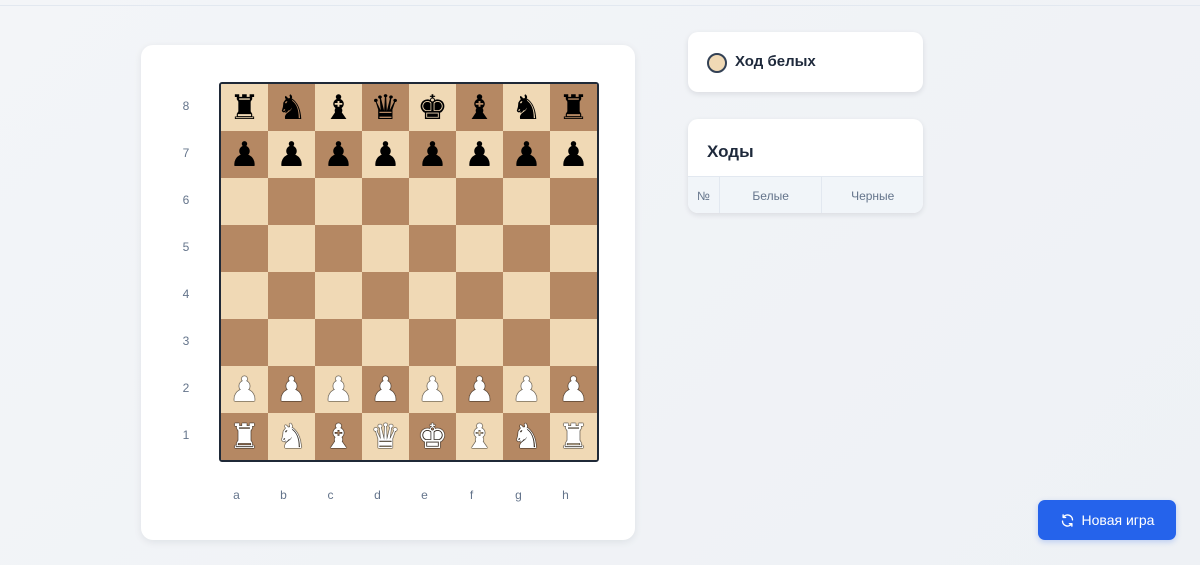 The image size is (1200, 565). I want to click on square-h7: ♟, so click(573, 154).